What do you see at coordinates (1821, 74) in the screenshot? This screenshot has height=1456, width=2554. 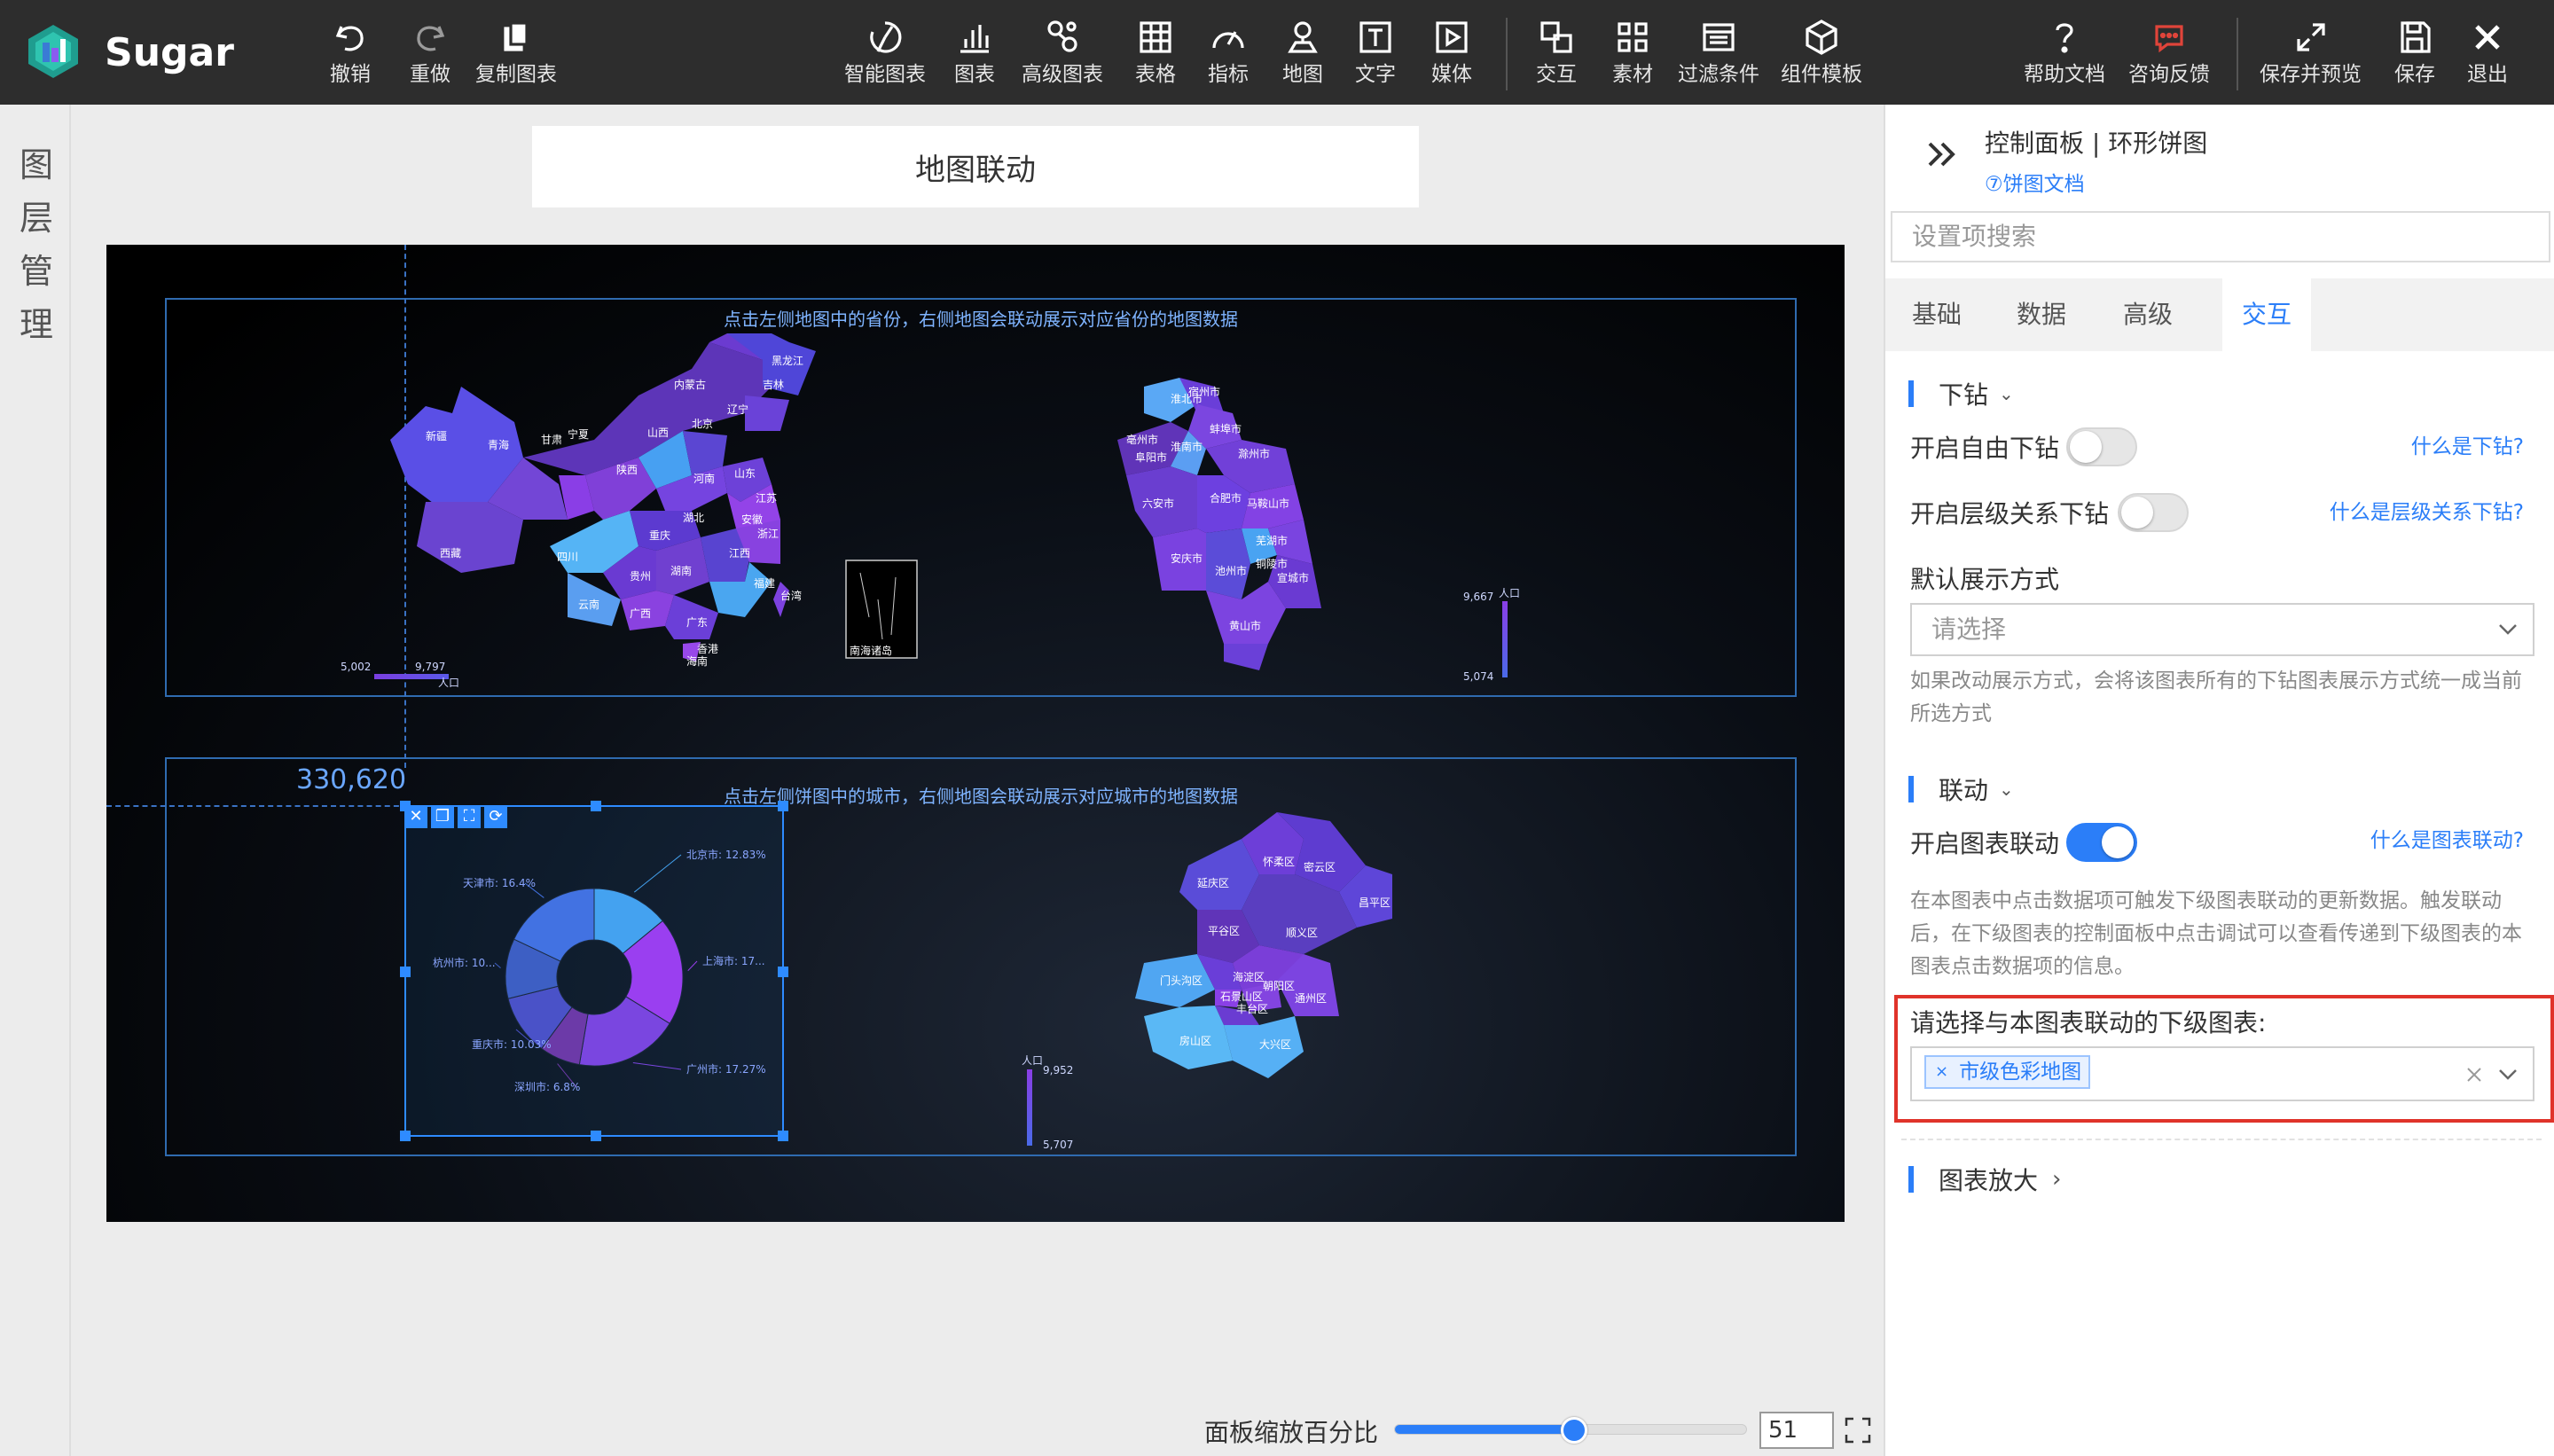 I see `template-label: 组件模板` at bounding box center [1821, 74].